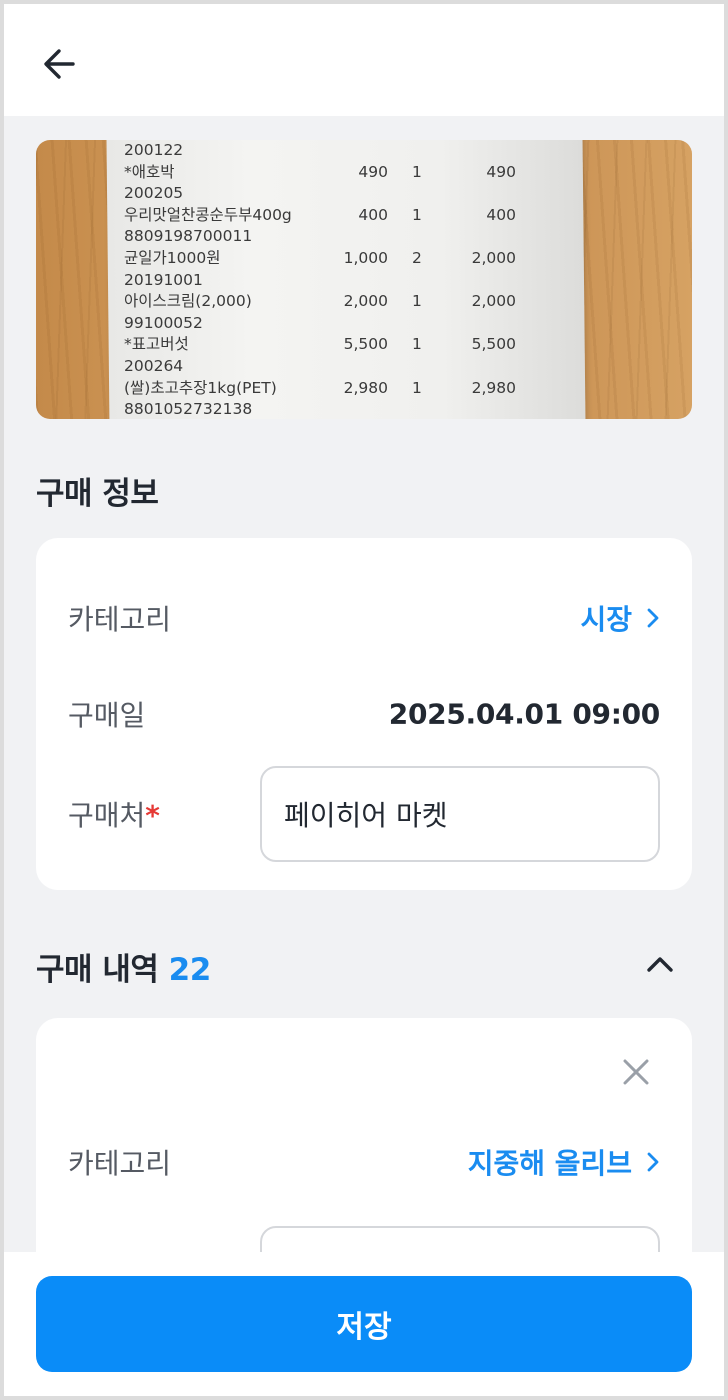 The image size is (728, 1400). I want to click on purchase-history-title-text: 구매 내역, so click(97, 970).